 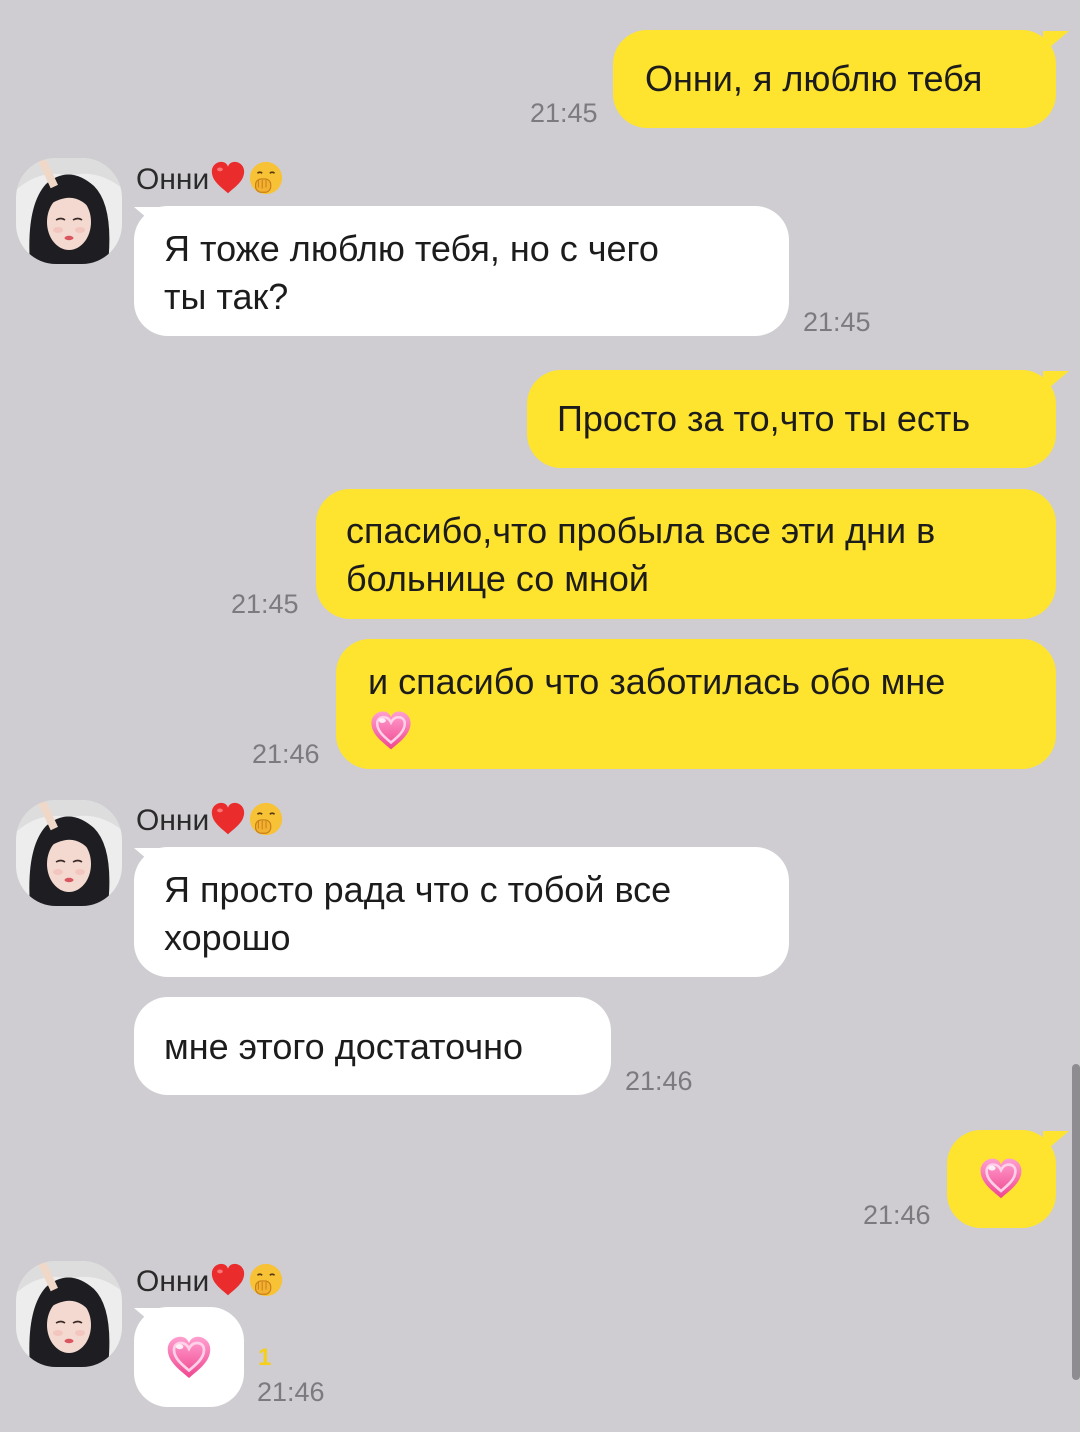 I want to click on unread-count: 1, so click(x=265, y=1357).